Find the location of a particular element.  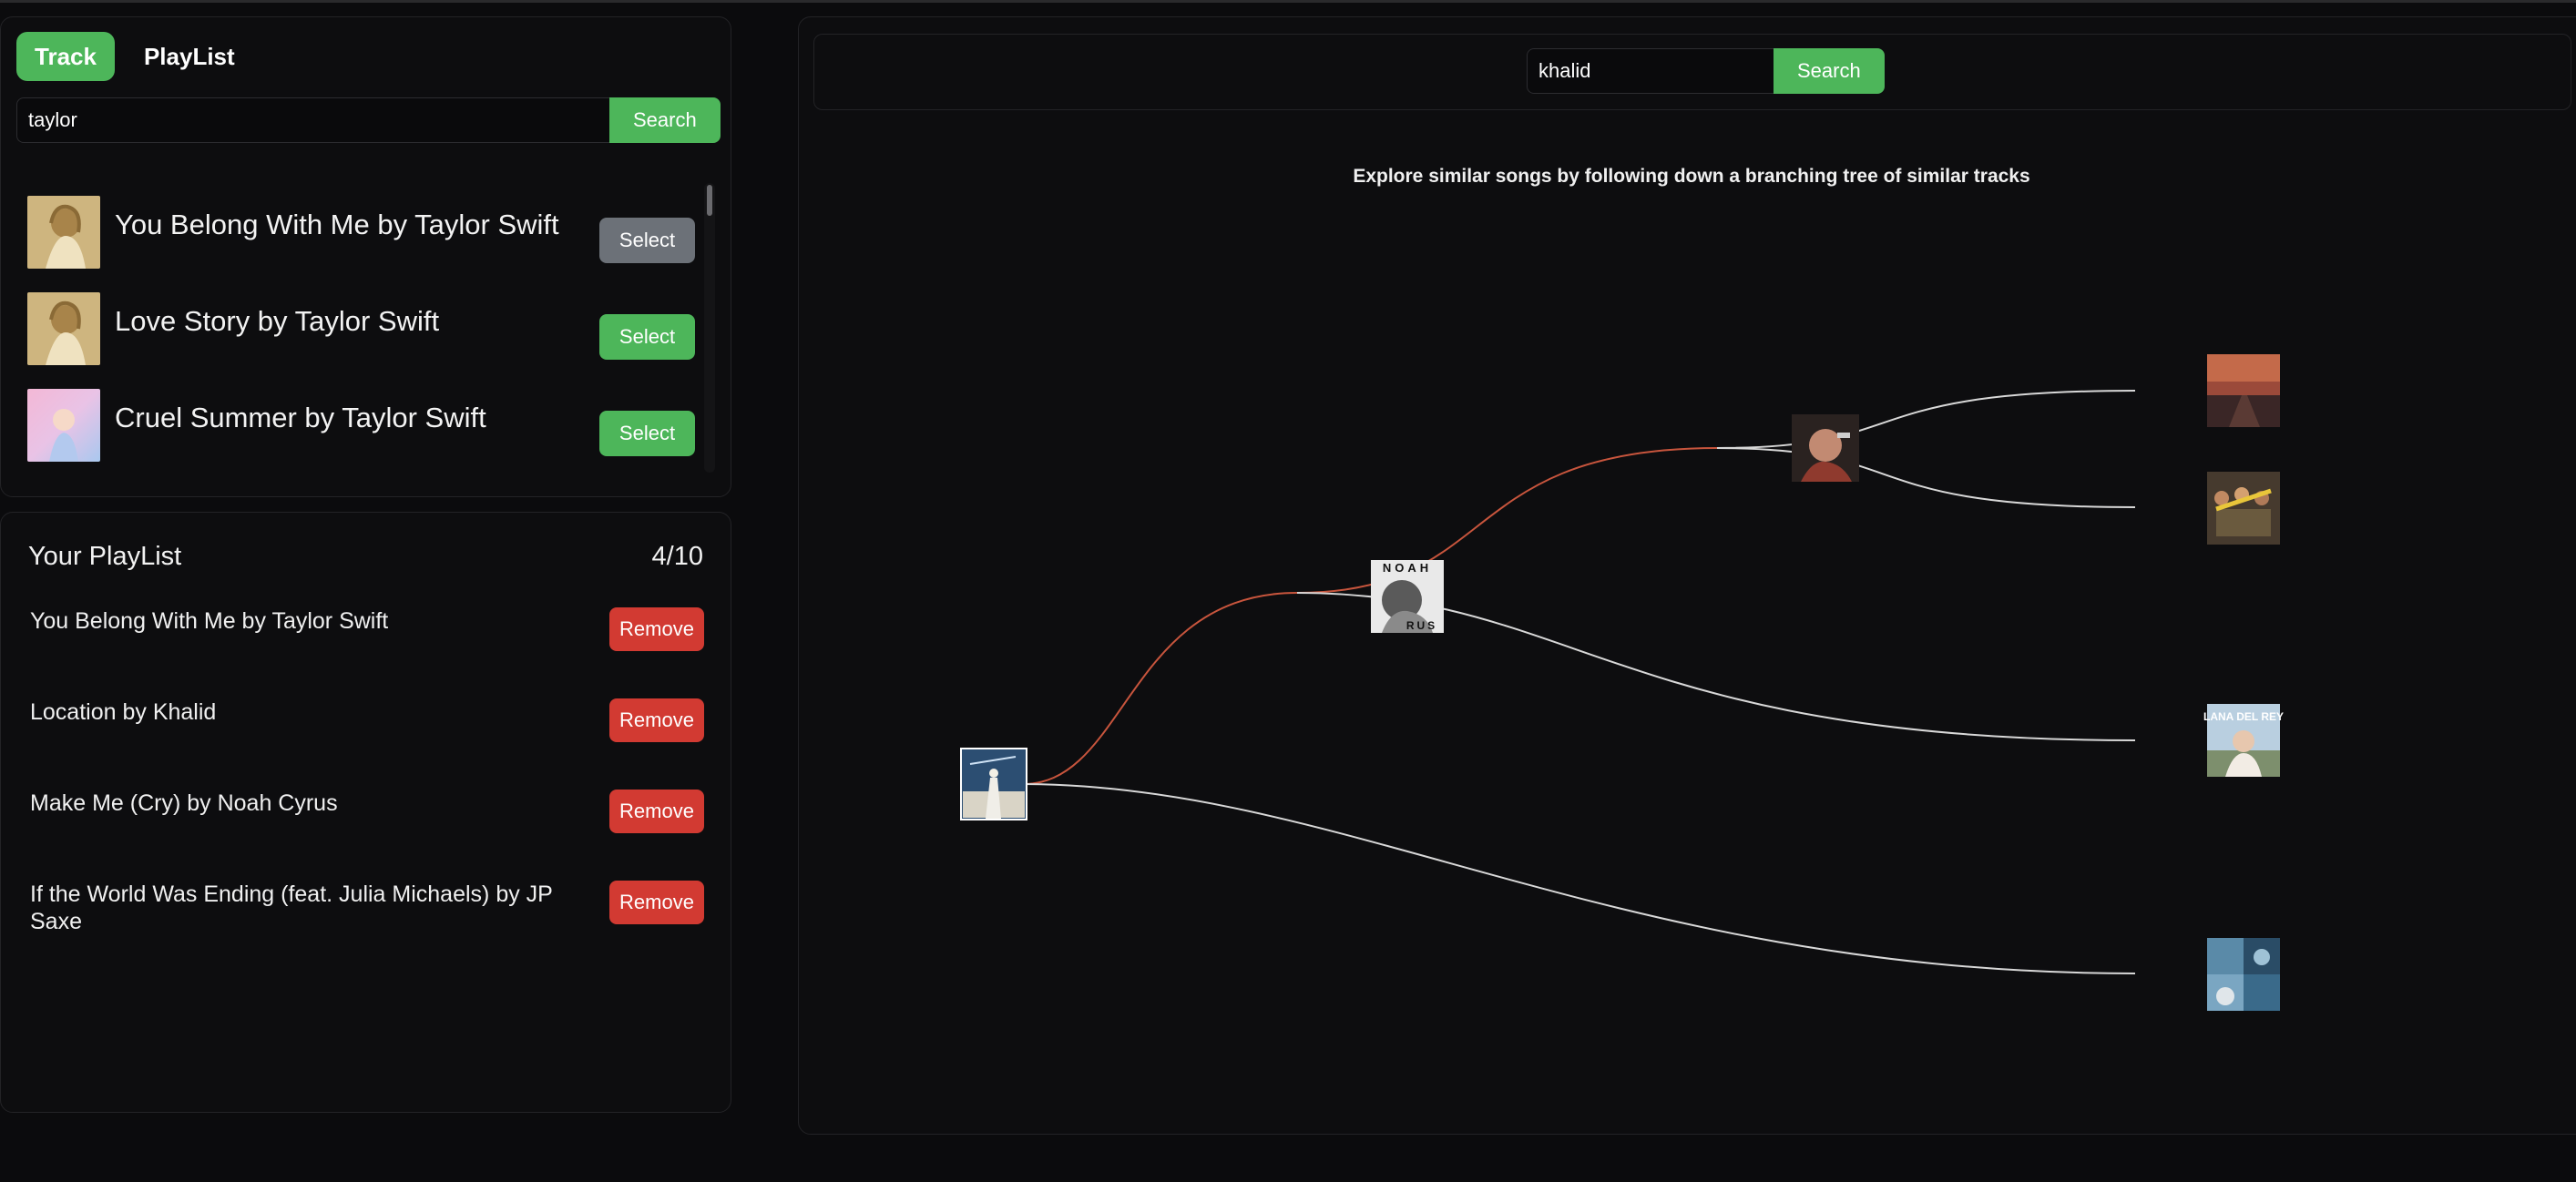

track-search-bar: Search is located at coordinates (368, 120).